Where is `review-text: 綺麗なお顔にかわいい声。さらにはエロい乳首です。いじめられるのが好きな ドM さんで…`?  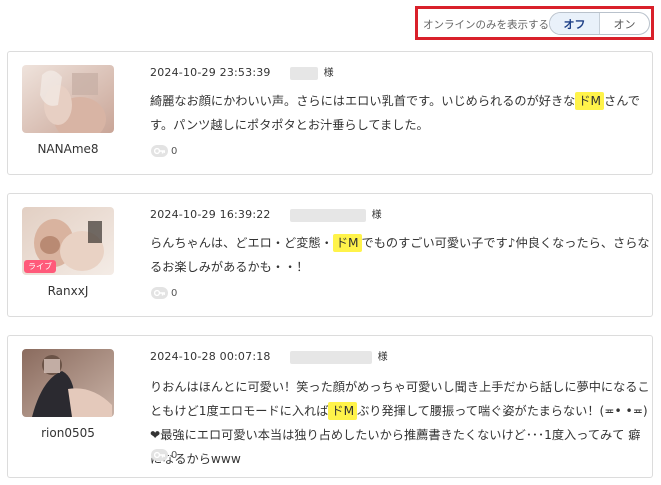
review-text: 綺麗なお顔にかわいい声。さらにはエロい乳首です。いじめられるのが好きな ドM さんで… is located at coordinates (400, 113).